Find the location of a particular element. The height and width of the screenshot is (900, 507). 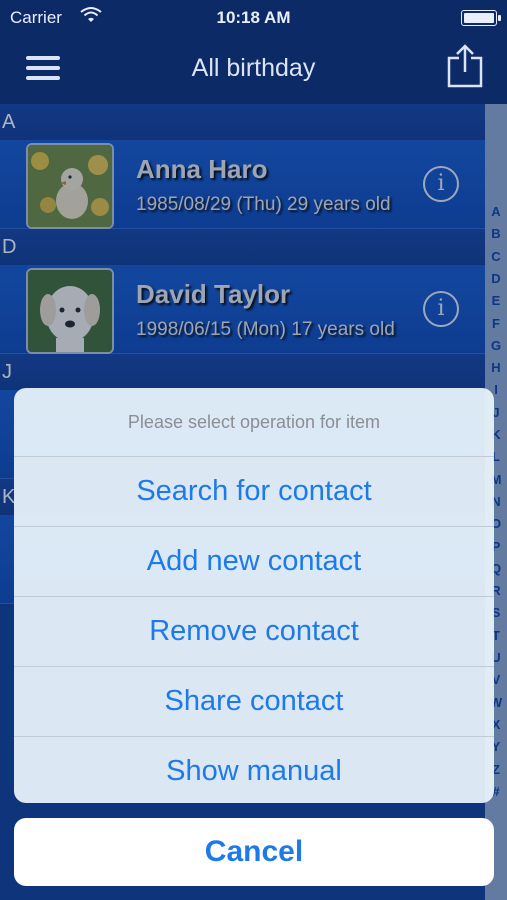

search-contact-button: Search for contact is located at coordinates (254, 492).